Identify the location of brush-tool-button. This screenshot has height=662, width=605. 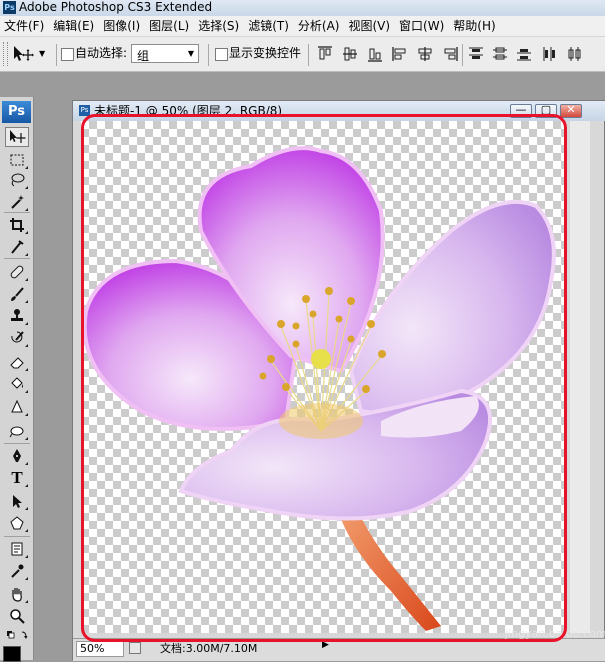
(17, 294).